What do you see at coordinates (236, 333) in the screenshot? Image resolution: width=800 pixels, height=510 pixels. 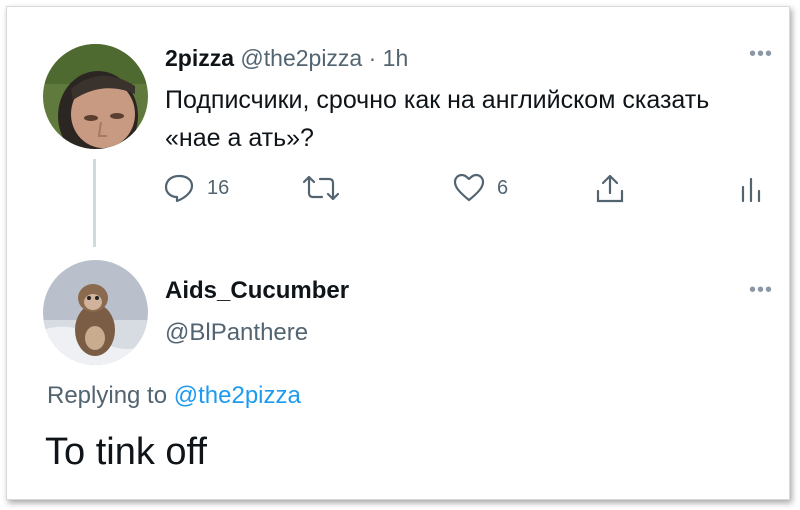 I see `reply-author-handle: @BlPanthere` at bounding box center [236, 333].